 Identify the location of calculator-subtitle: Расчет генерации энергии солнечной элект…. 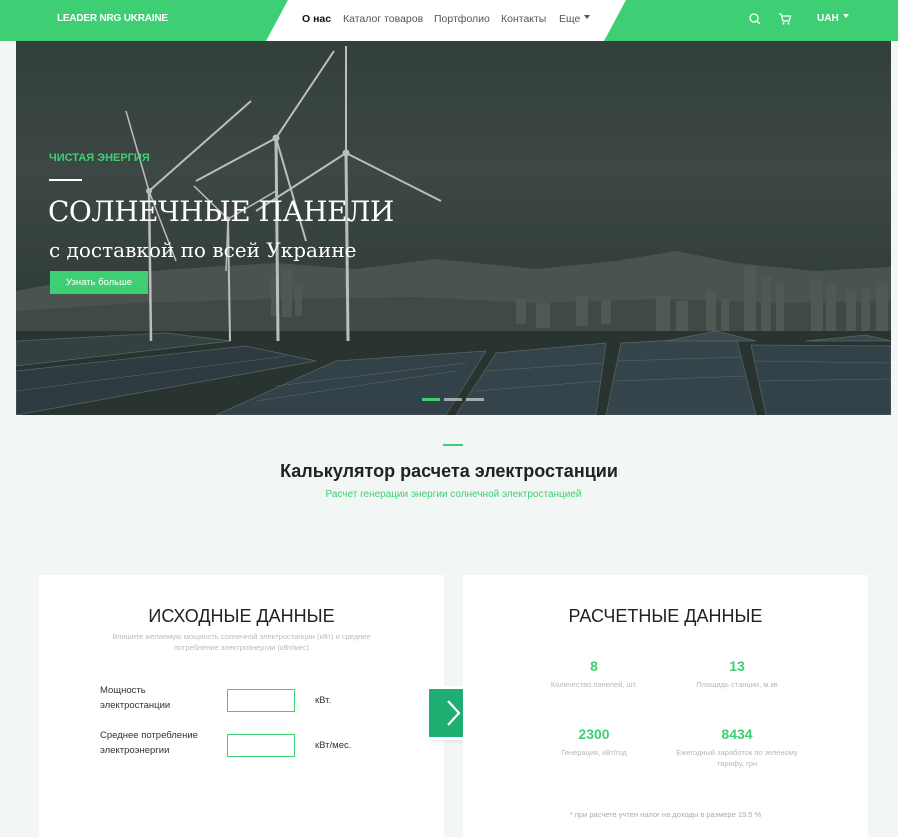
(453, 494).